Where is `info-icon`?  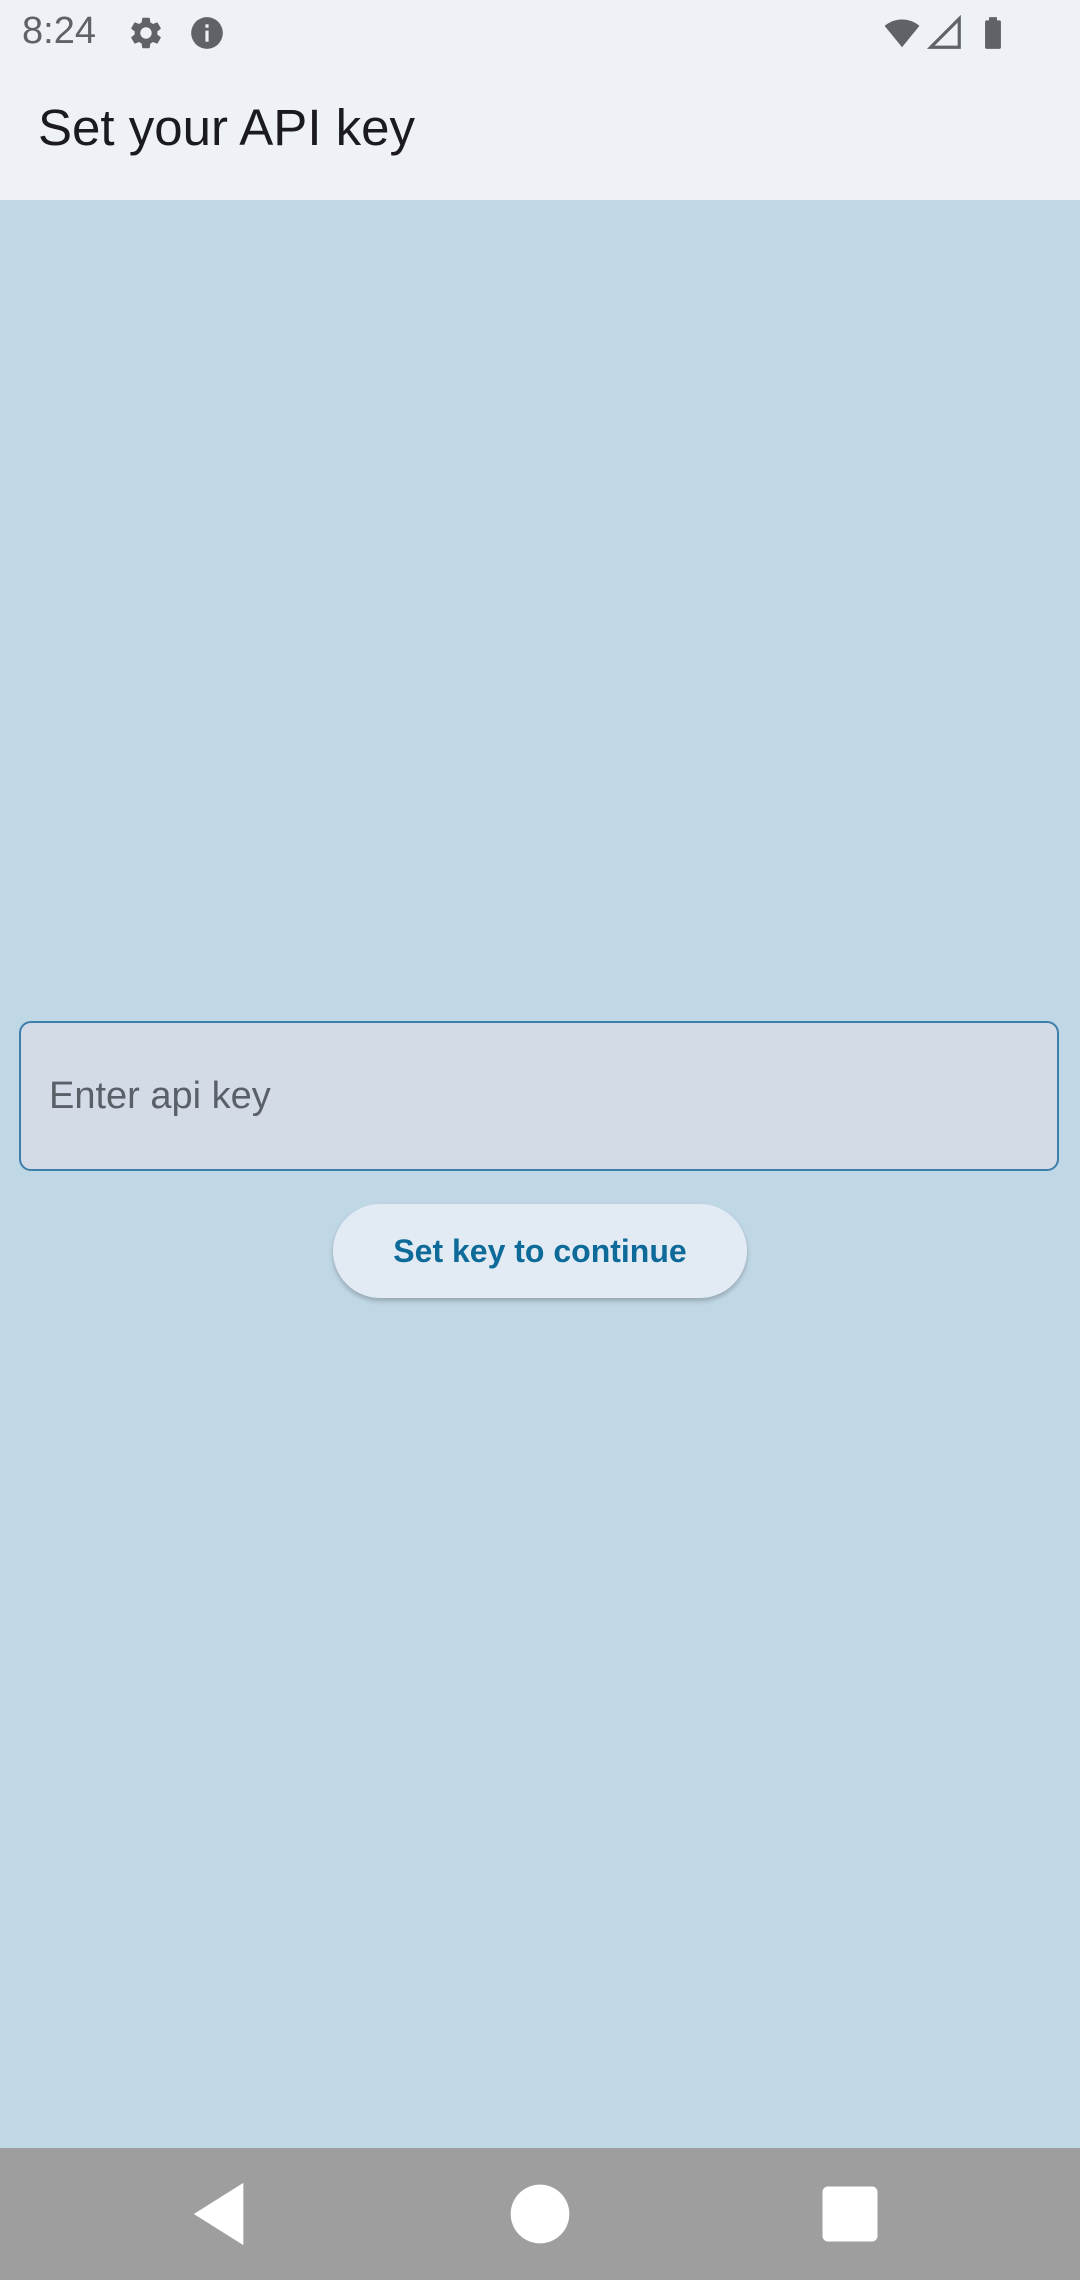 info-icon is located at coordinates (207, 33).